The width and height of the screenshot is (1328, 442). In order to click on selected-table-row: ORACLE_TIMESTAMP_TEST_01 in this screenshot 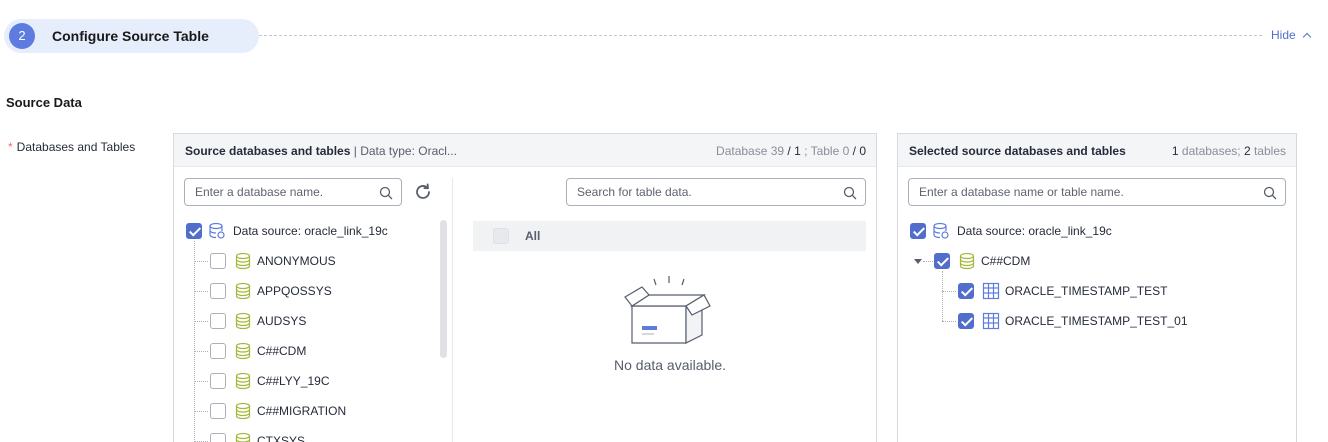, I will do `click(1092, 321)`.